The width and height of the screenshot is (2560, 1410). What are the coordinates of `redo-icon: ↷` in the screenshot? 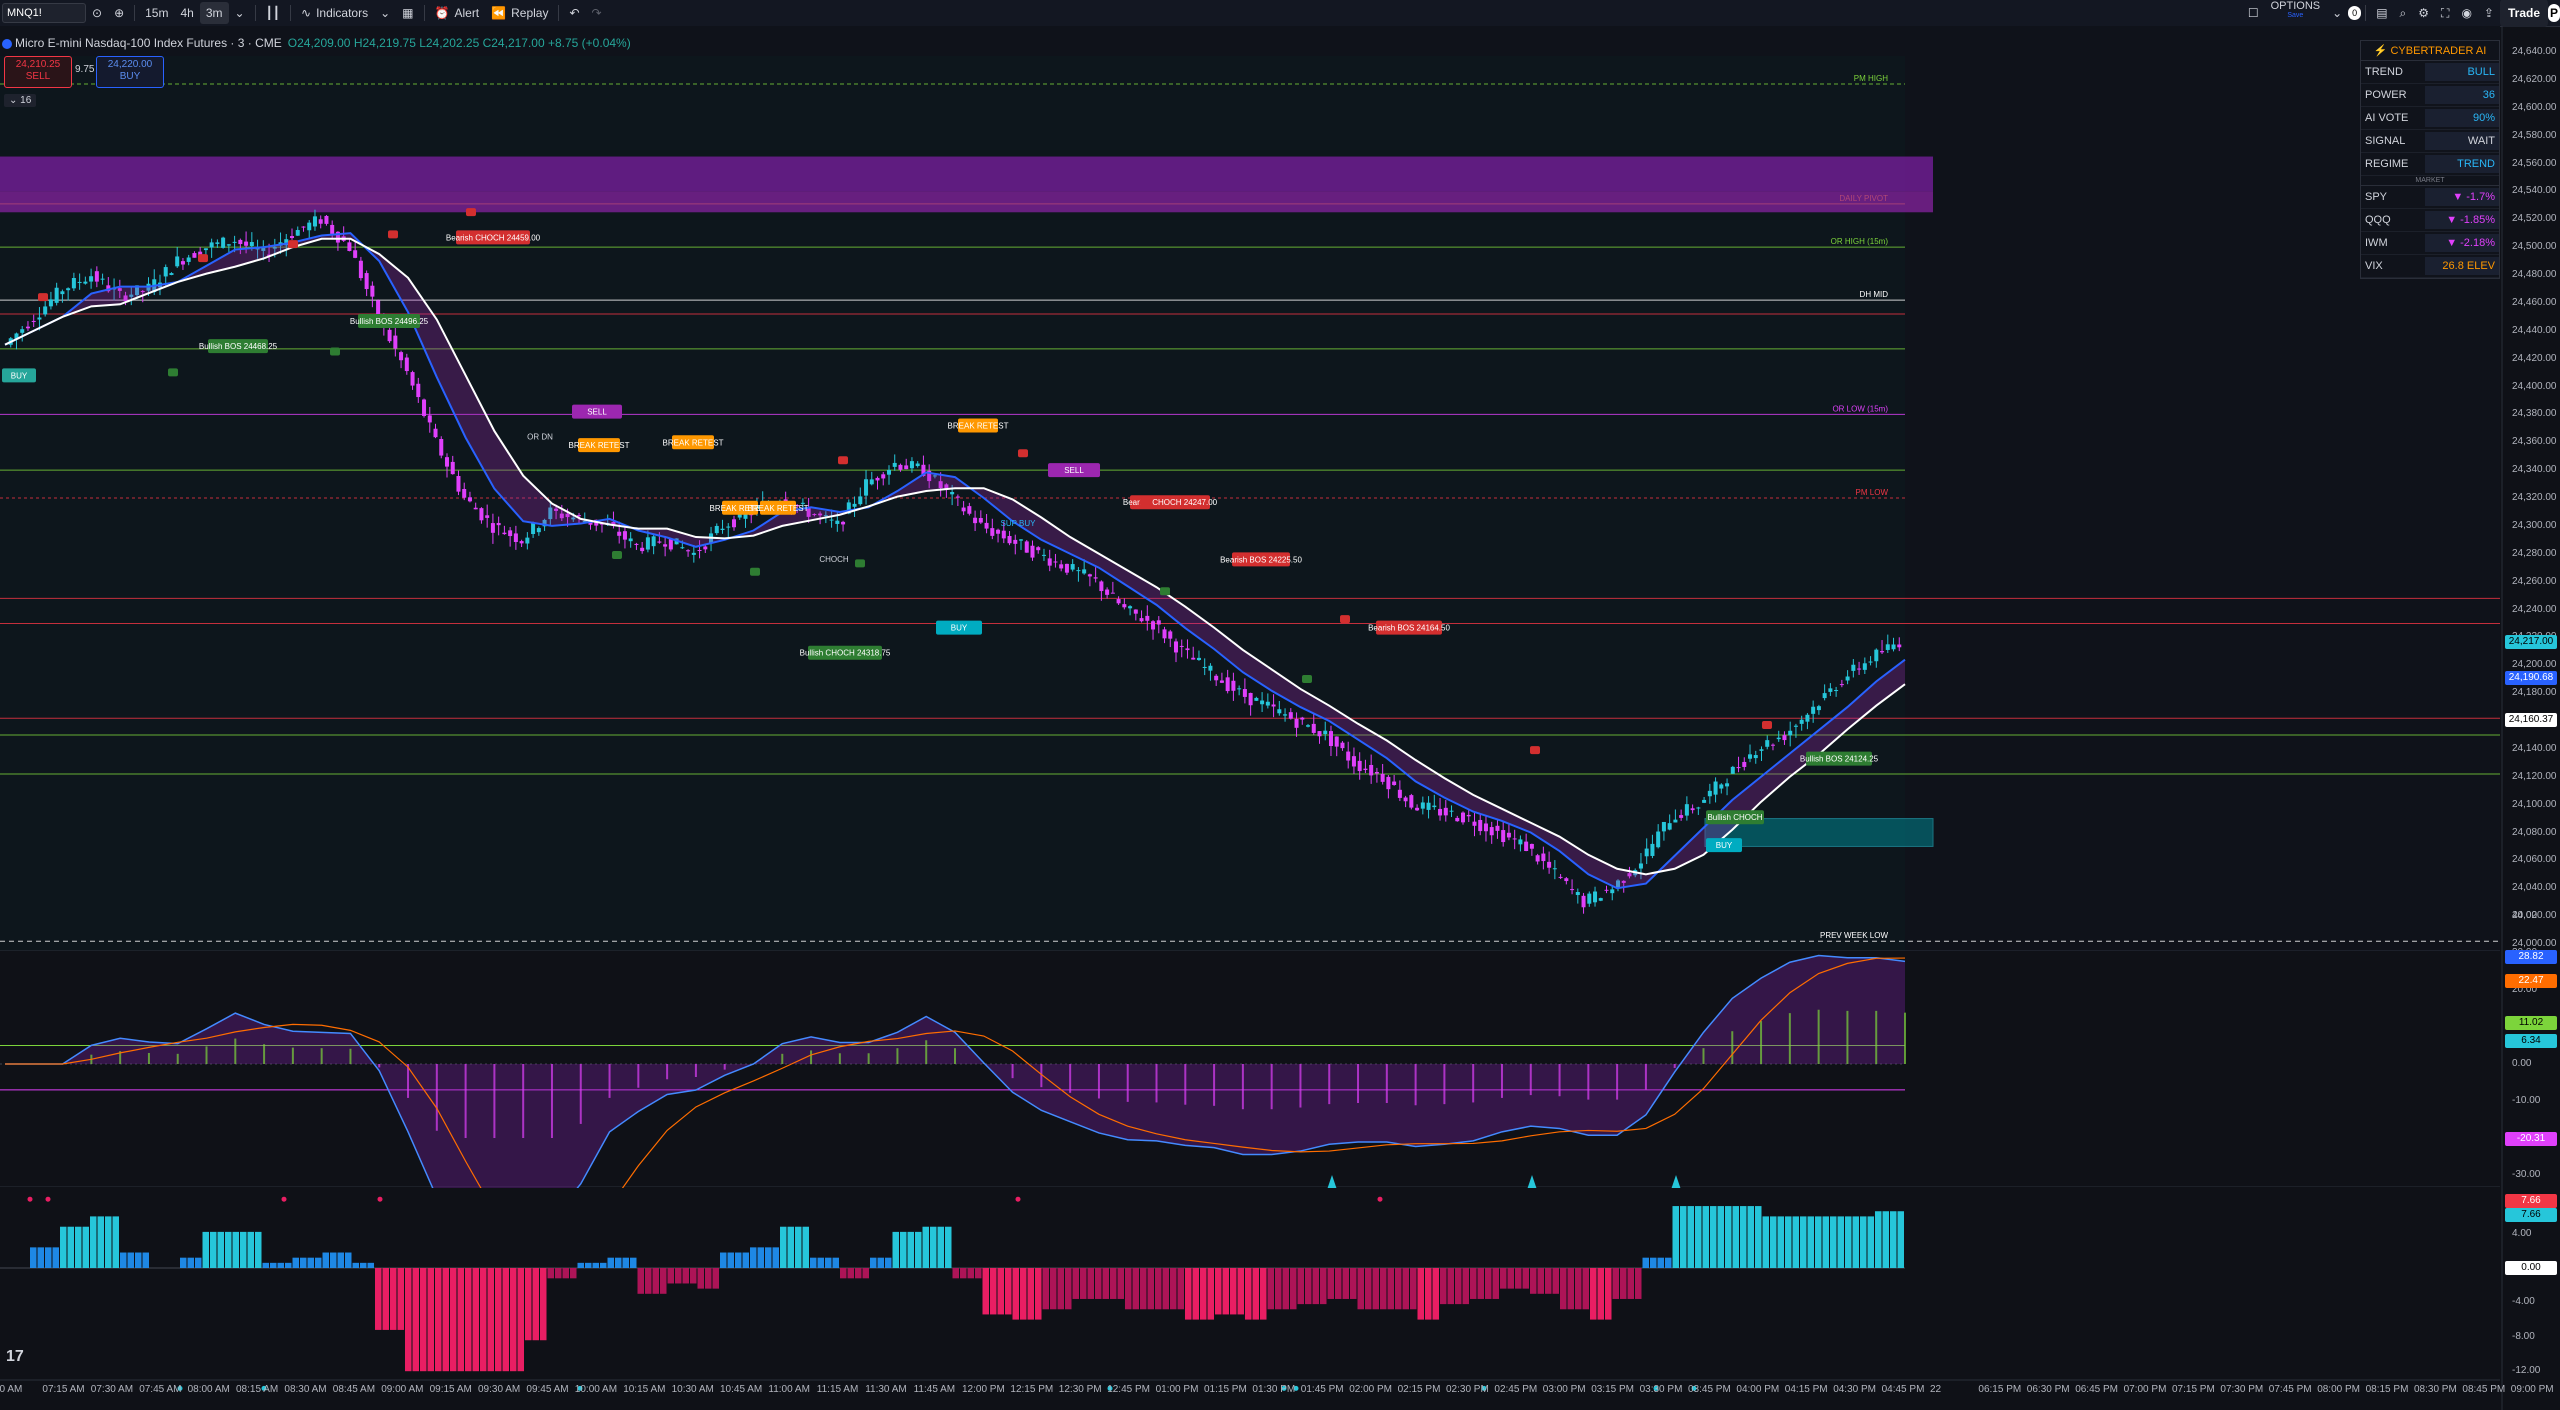 It's located at (597, 13).